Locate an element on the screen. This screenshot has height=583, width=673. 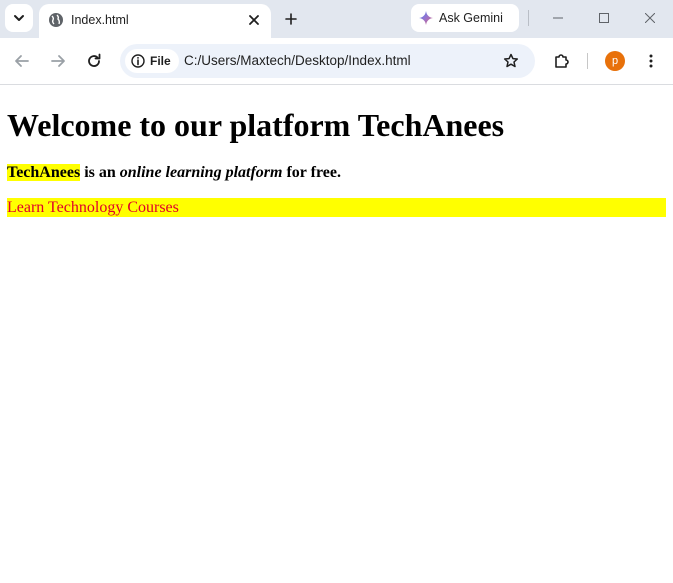
gemini-icon is located at coordinates (426, 18).